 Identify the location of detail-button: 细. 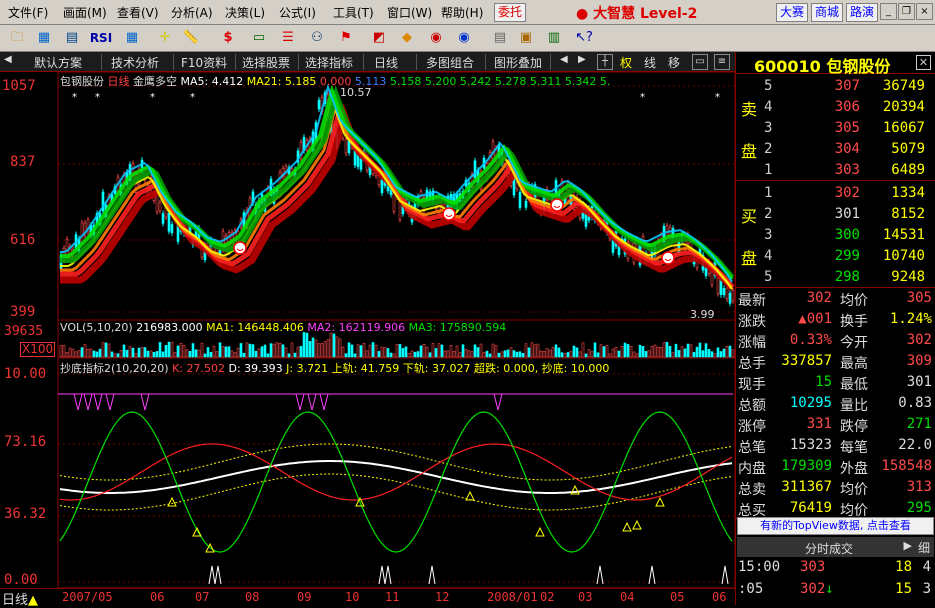
(924, 547).